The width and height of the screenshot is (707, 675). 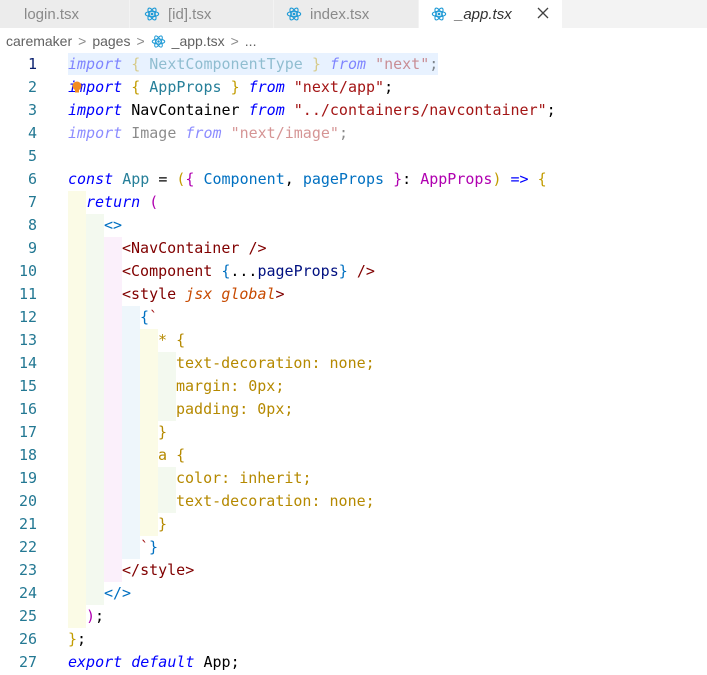 I want to click on code-text: import Image from "next/image";, so click(x=208, y=133).